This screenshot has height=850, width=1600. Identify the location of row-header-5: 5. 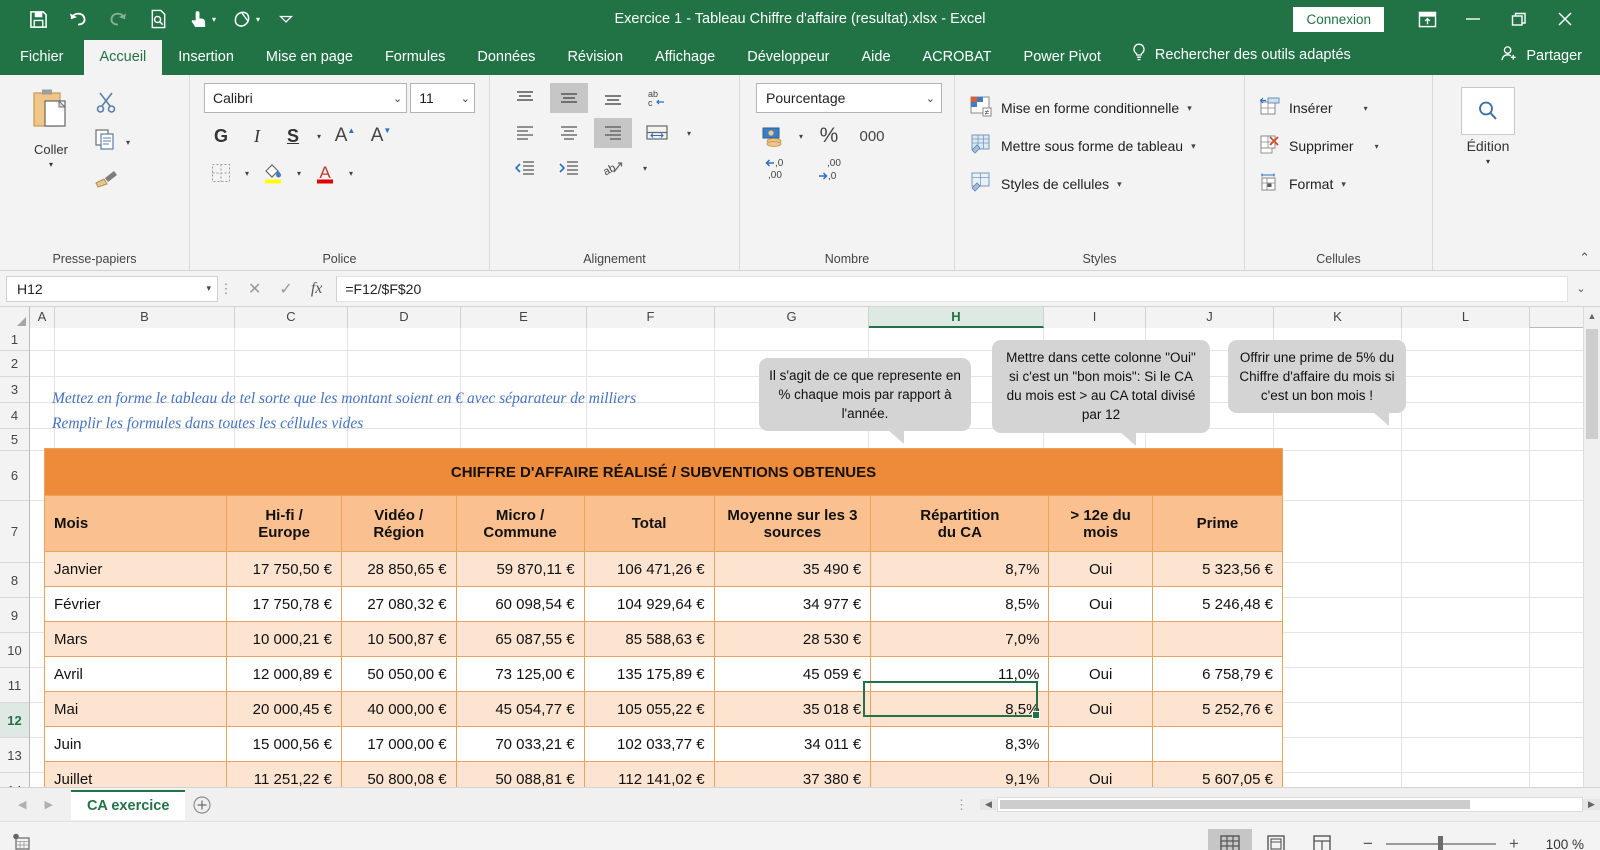
(14, 440).